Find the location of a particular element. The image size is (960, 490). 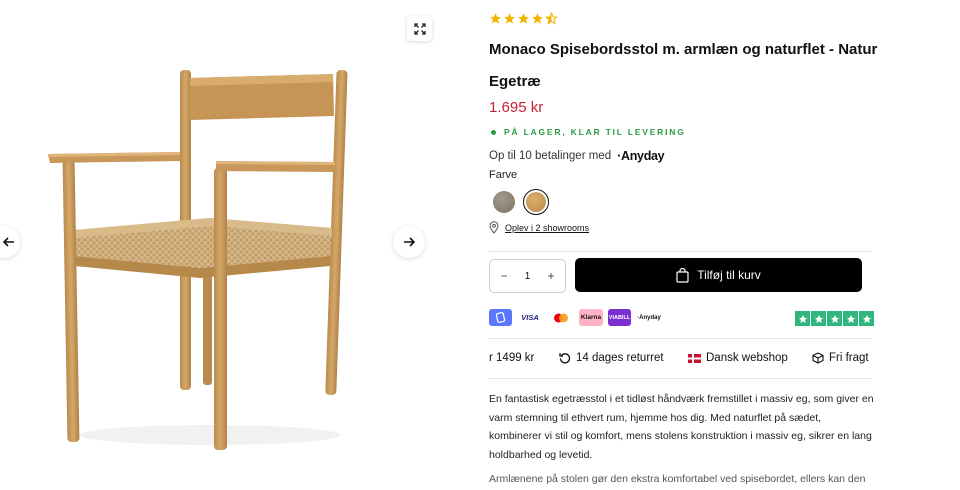

gallery-next-button is located at coordinates (409, 242).